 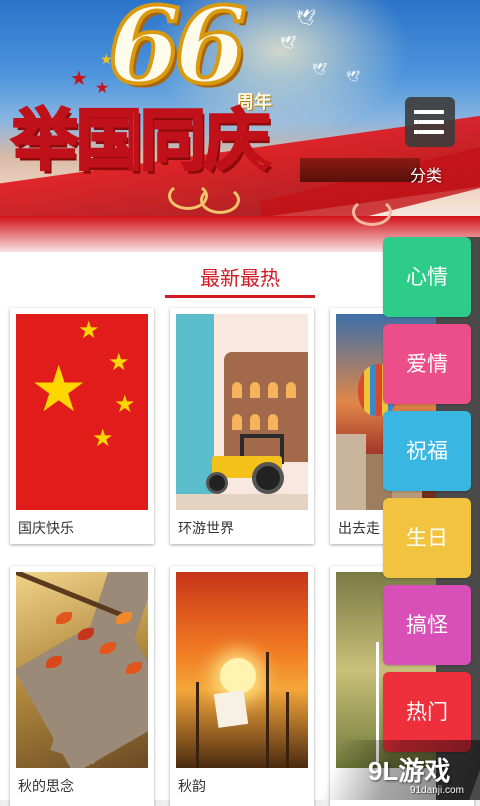 What do you see at coordinates (426, 174) in the screenshot?
I see `category-menu-label: 分类` at bounding box center [426, 174].